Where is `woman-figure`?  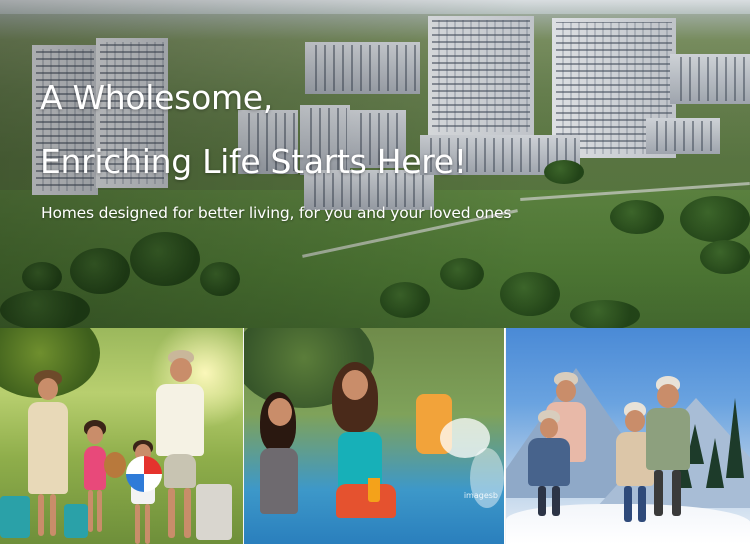 woman-figure is located at coordinates (364, 447).